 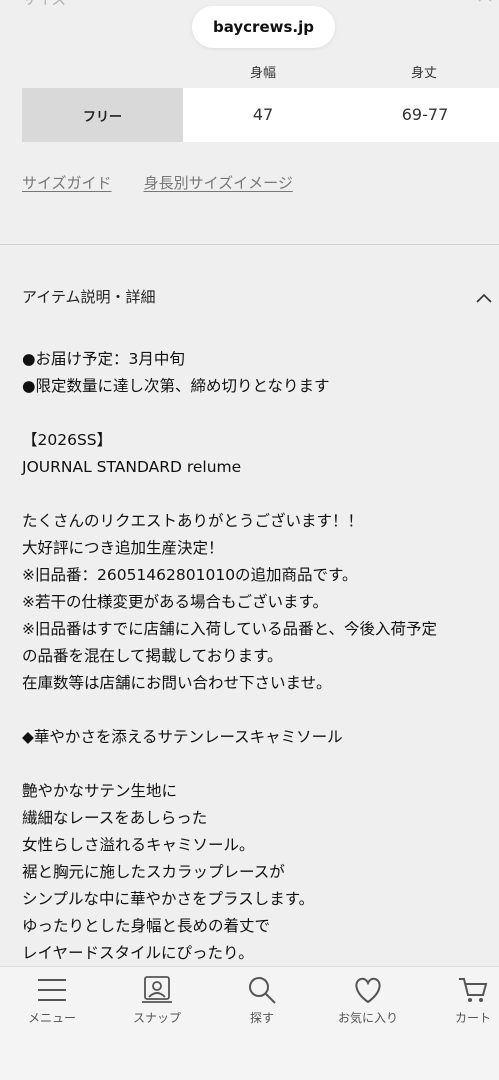 I want to click on size-table-row: フリー 47 69-77, so click(x=260, y=115).